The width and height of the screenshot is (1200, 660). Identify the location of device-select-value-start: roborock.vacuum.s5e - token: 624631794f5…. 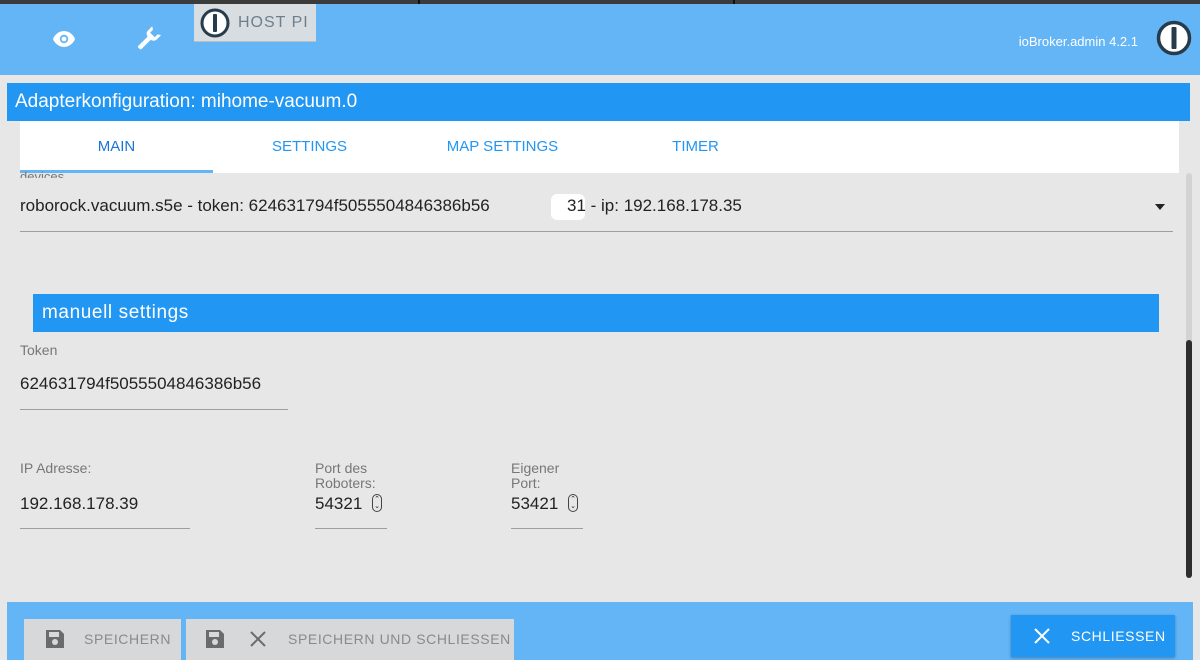
(255, 205).